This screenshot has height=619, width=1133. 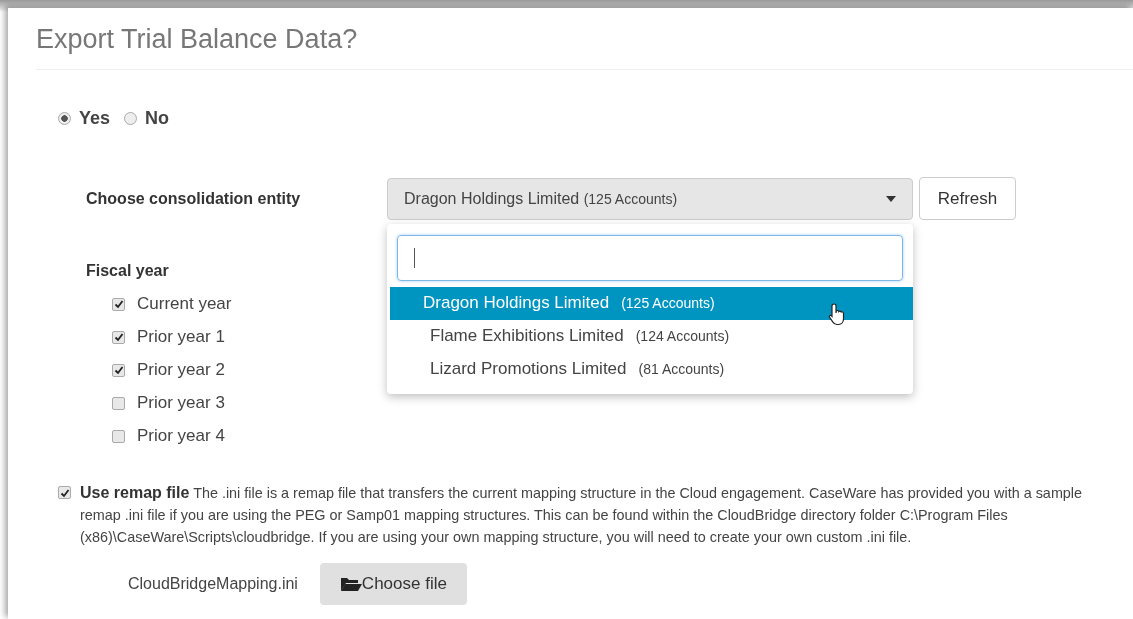 I want to click on entity-select: Dragon Holdings Limited (125 Accounts), so click(x=650, y=198).